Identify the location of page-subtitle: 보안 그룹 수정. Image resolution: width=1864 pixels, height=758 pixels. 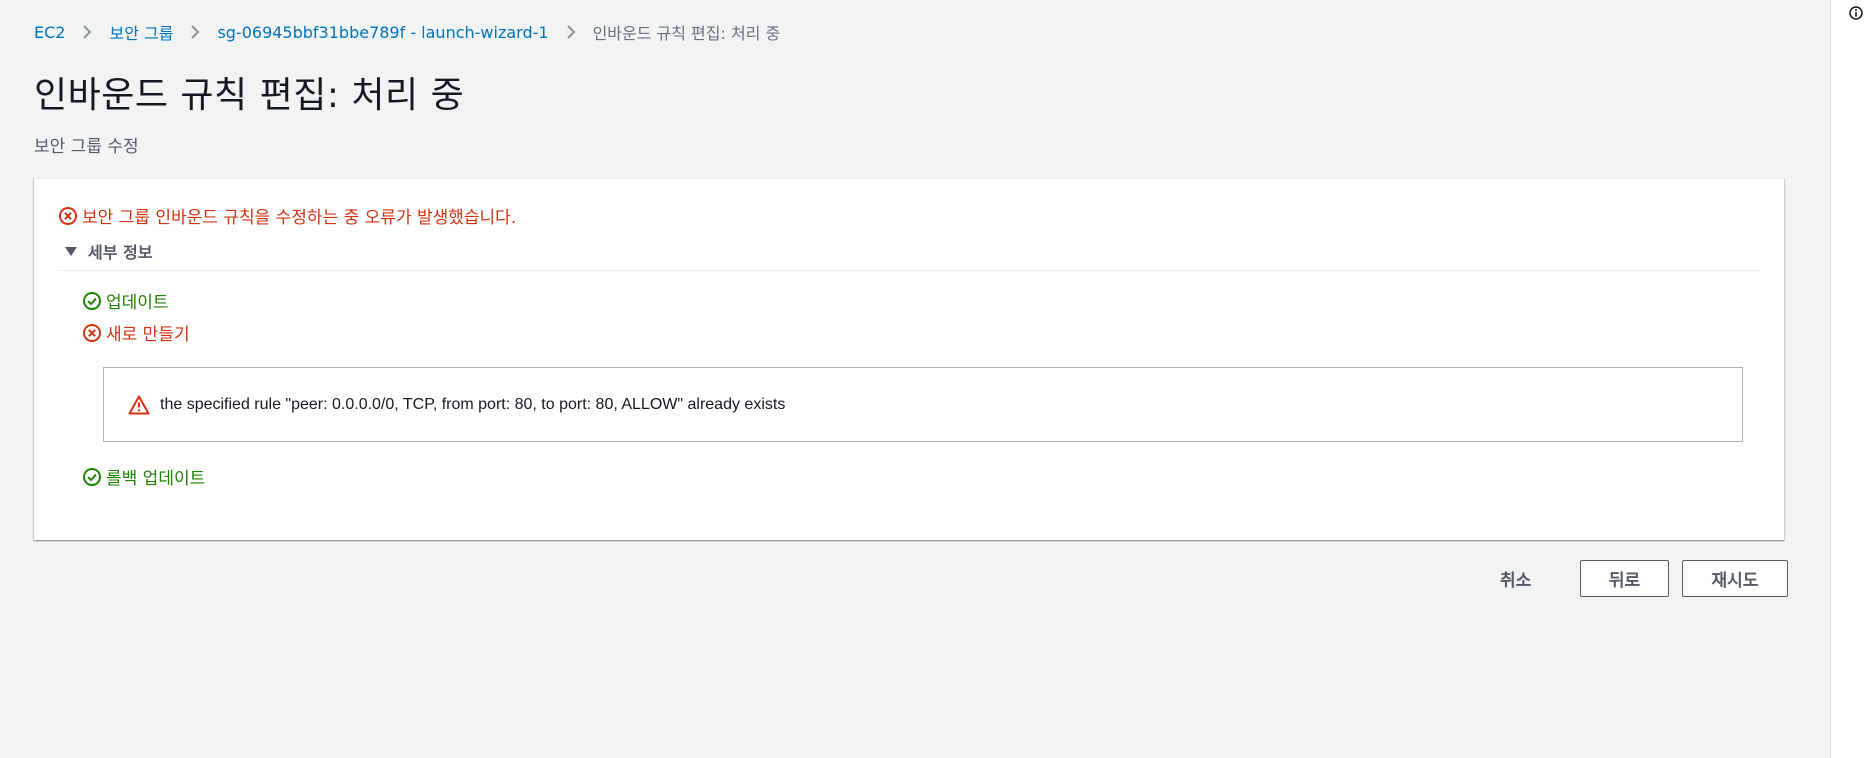
(86, 147).